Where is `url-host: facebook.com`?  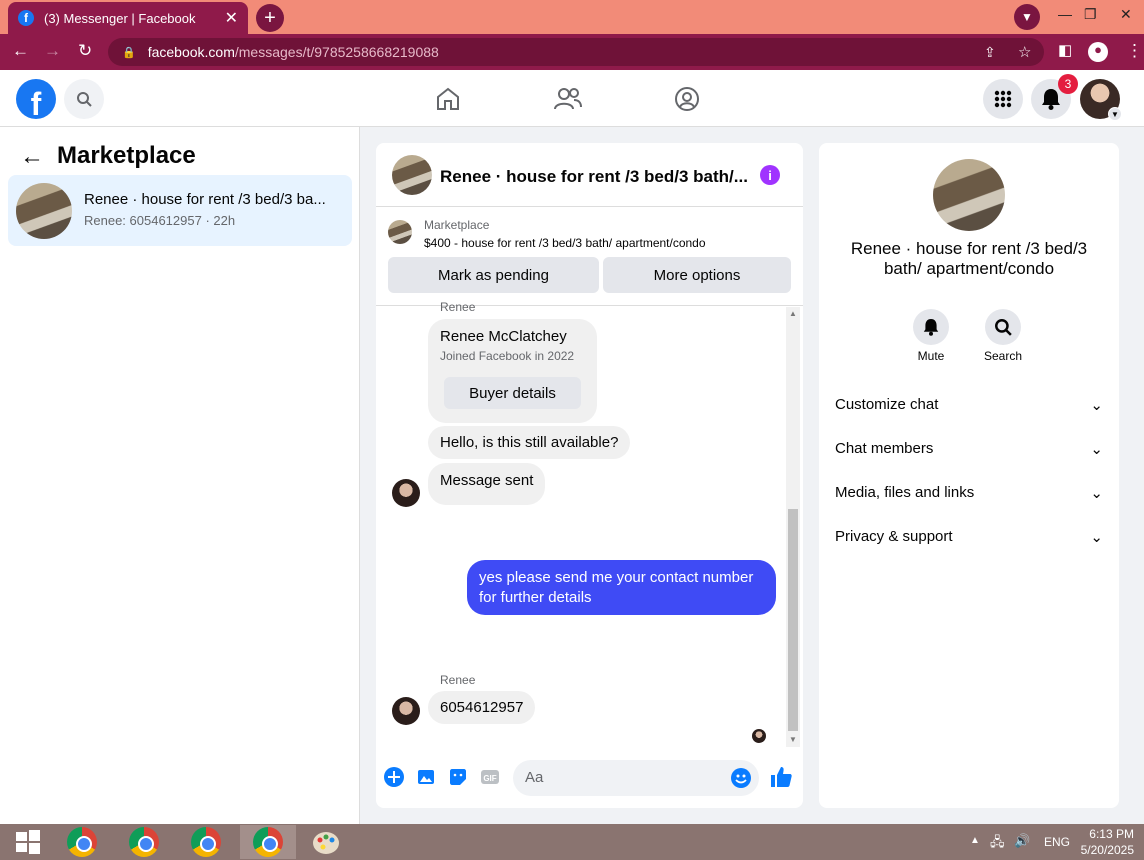 url-host: facebook.com is located at coordinates (191, 52).